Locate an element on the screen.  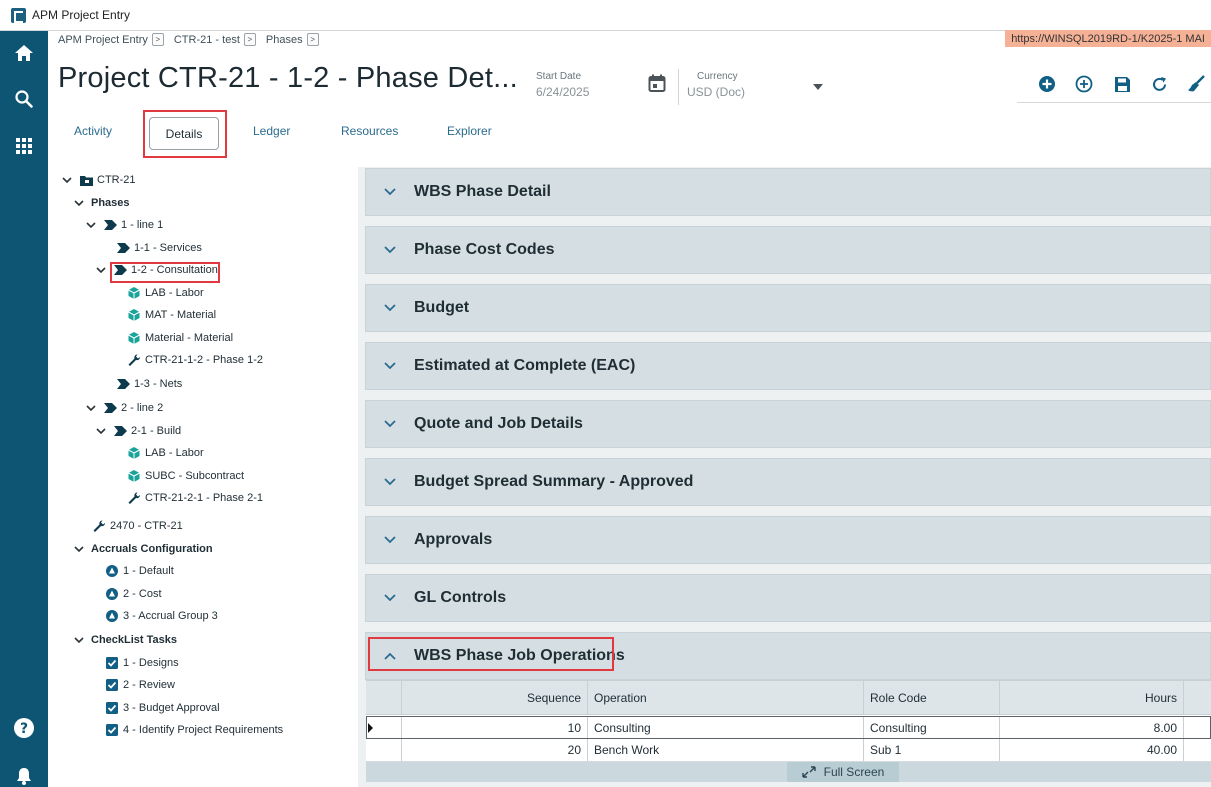
tree-item: 2 - Cost is located at coordinates (133, 594).